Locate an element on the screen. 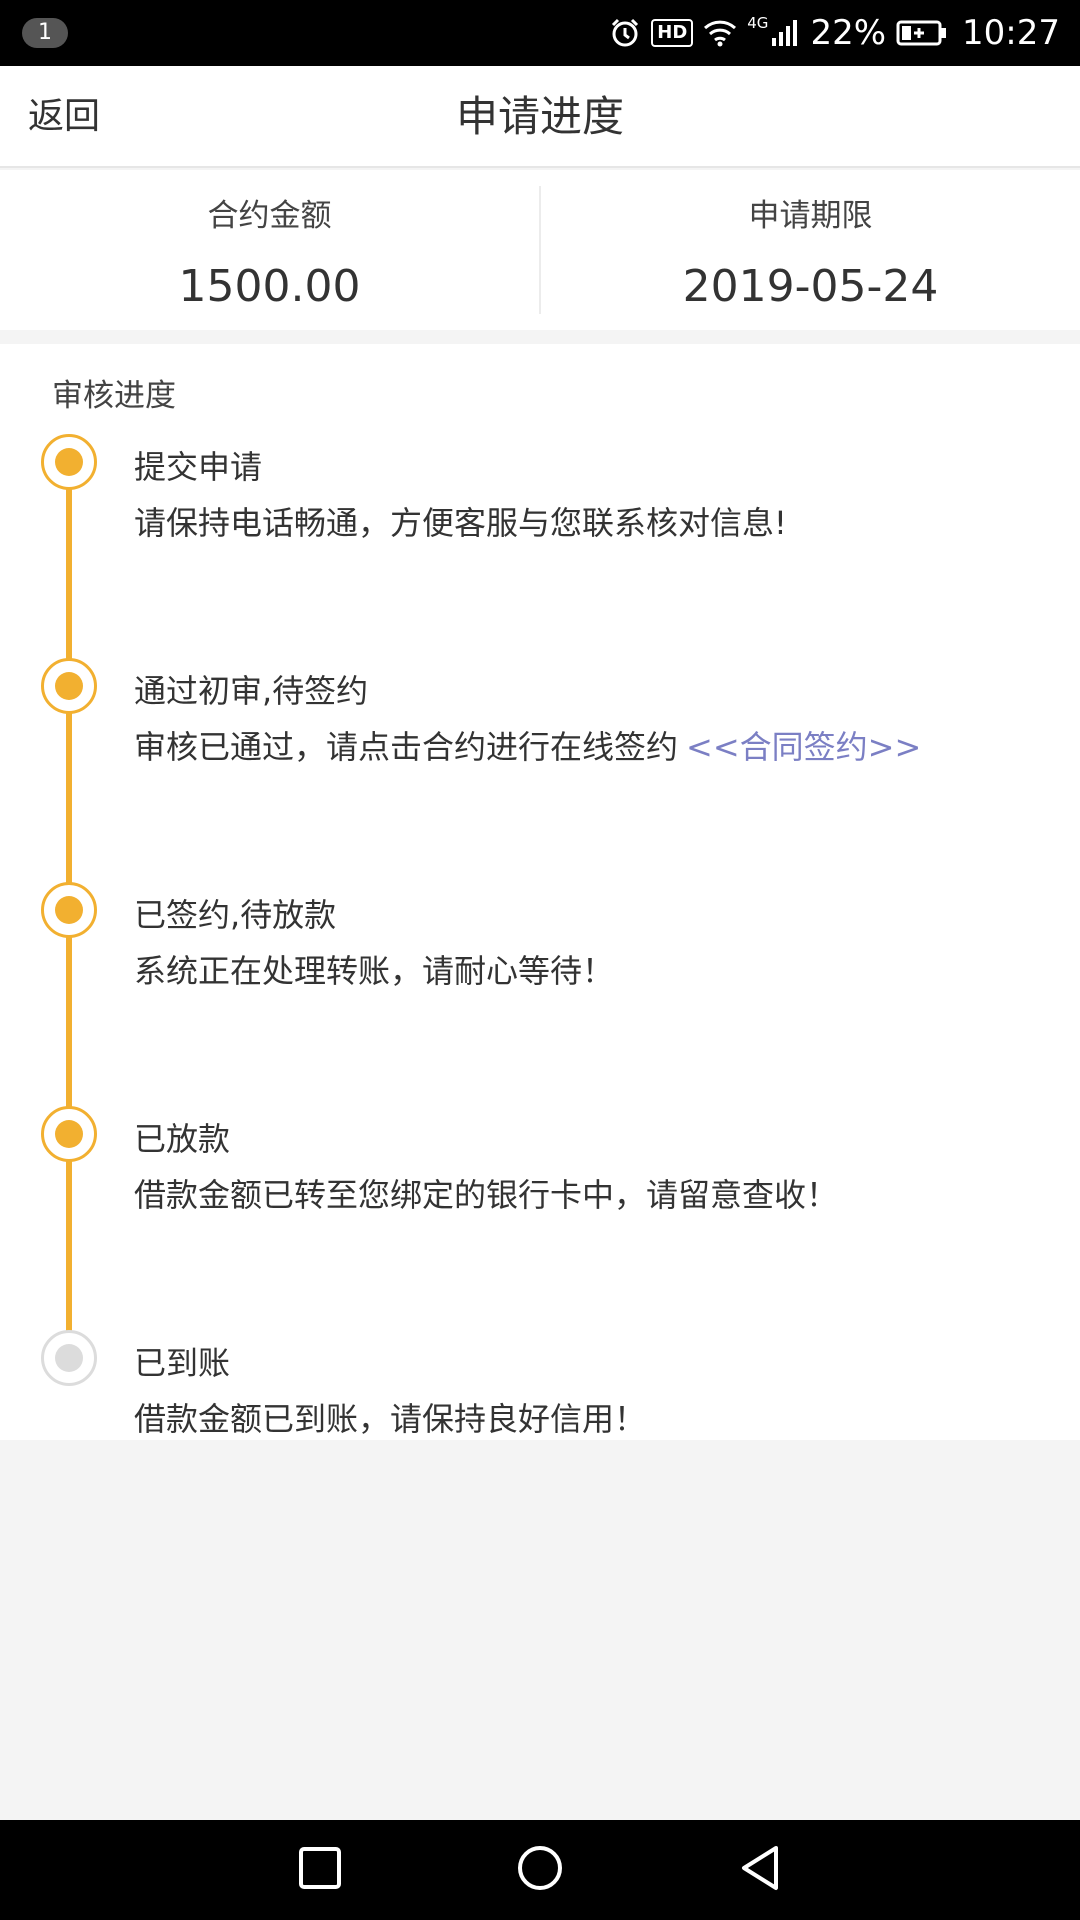 This screenshot has height=1920, width=1080. home-circle-icon is located at coordinates (540, 1870).